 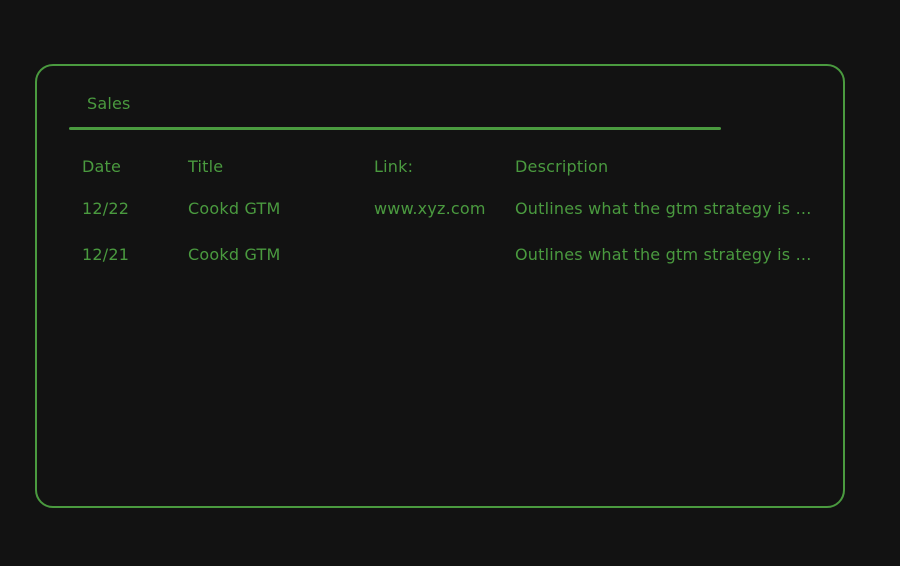 I want to click on tab-underline, so click(x=395, y=128).